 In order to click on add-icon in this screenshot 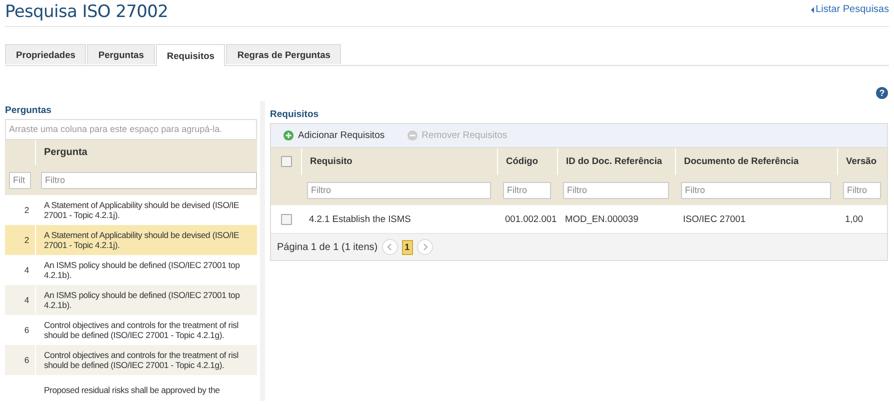, I will do `click(288, 135)`.